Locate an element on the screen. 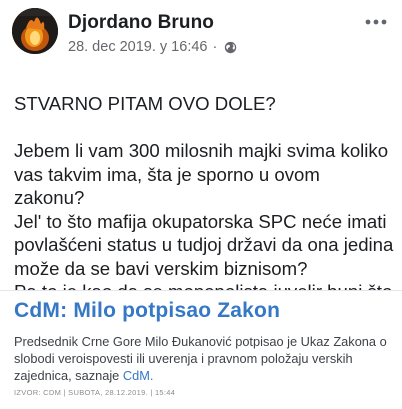  post-text-line: STVARNO PITAM OVO DOLE? is located at coordinates (145, 103).